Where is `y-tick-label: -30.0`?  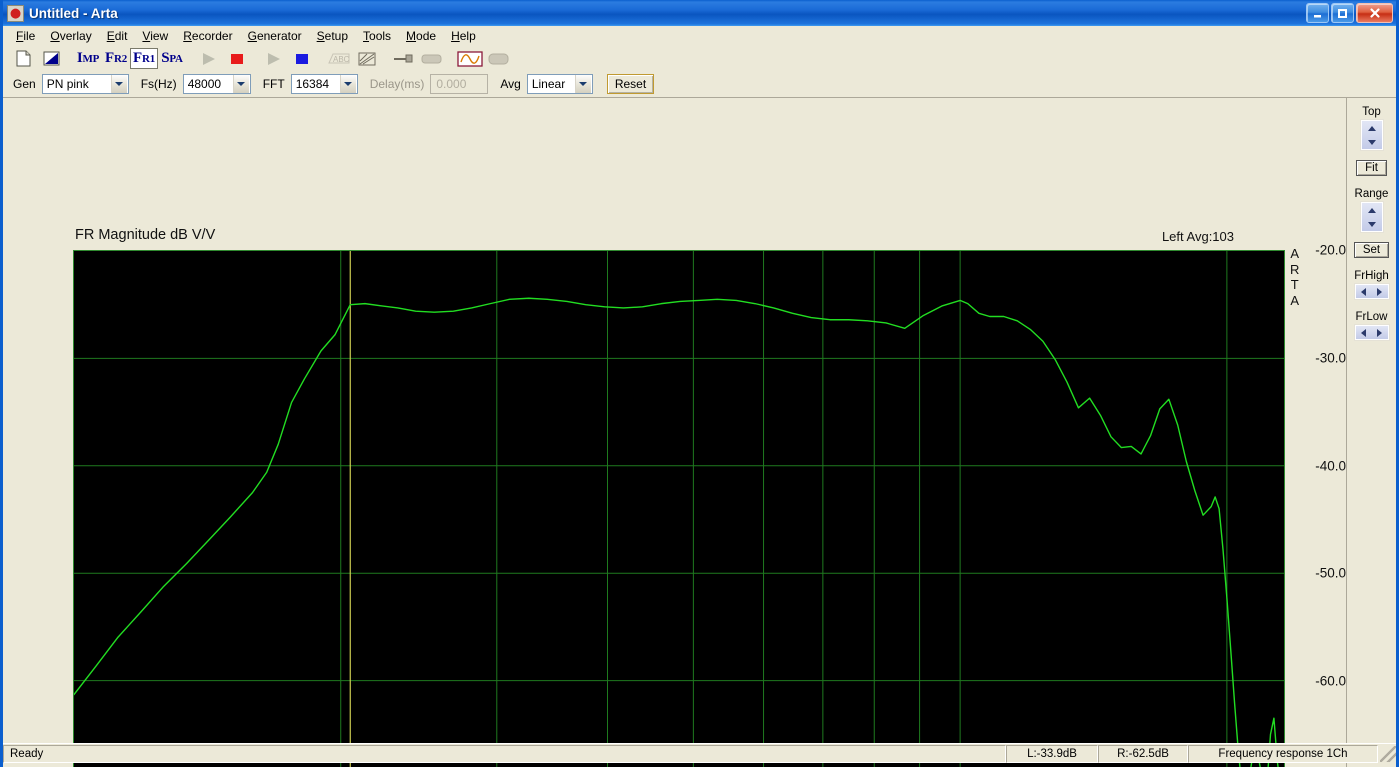 y-tick-label: -30.0 is located at coordinates (1330, 358).